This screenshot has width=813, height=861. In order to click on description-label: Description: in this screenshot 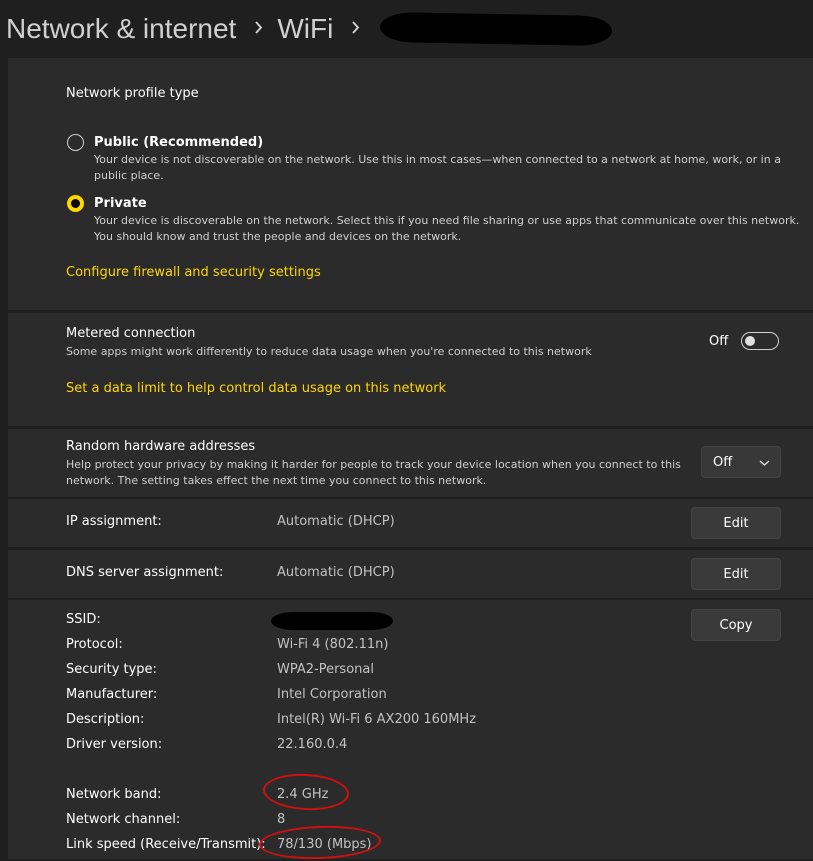, I will do `click(105, 719)`.